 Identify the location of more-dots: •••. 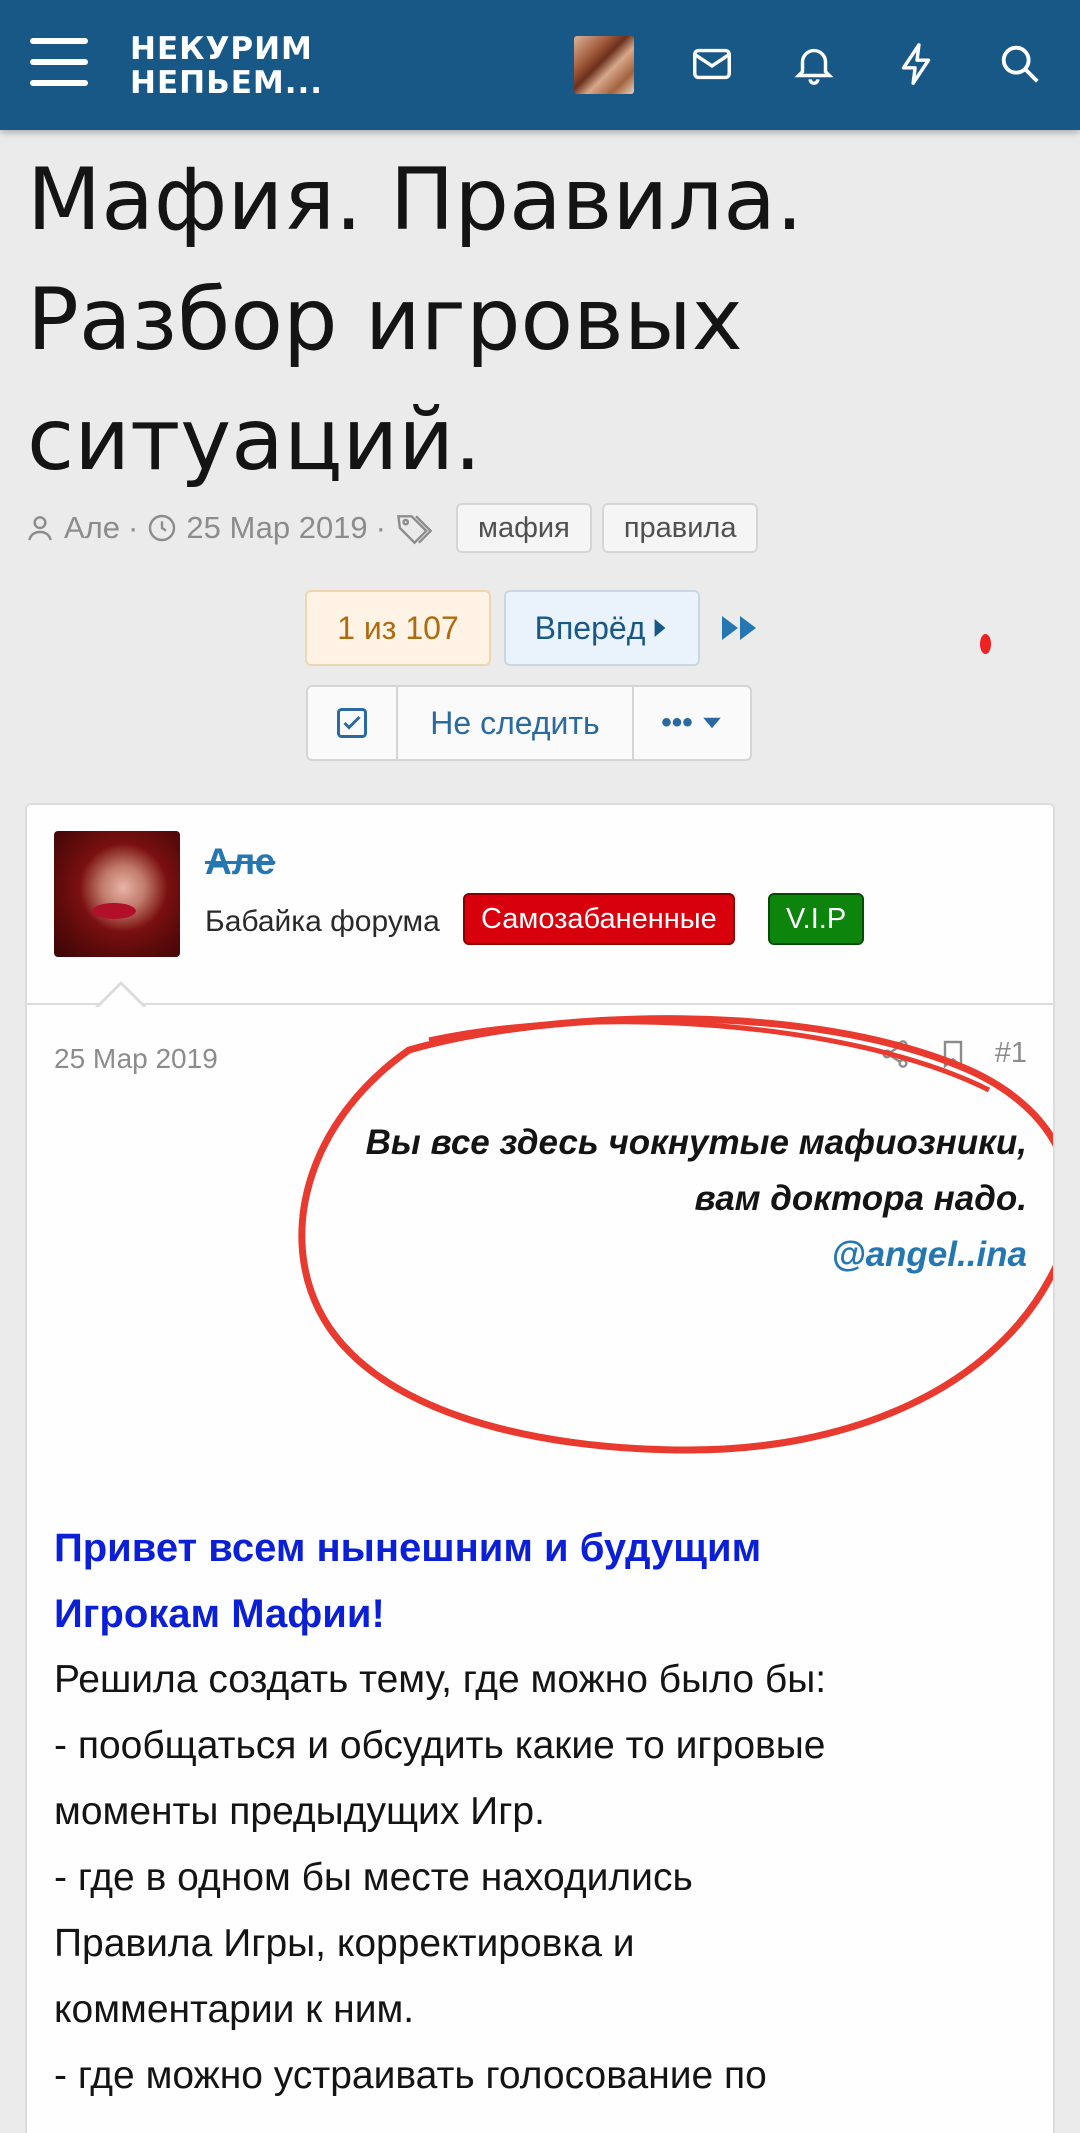
(677, 722).